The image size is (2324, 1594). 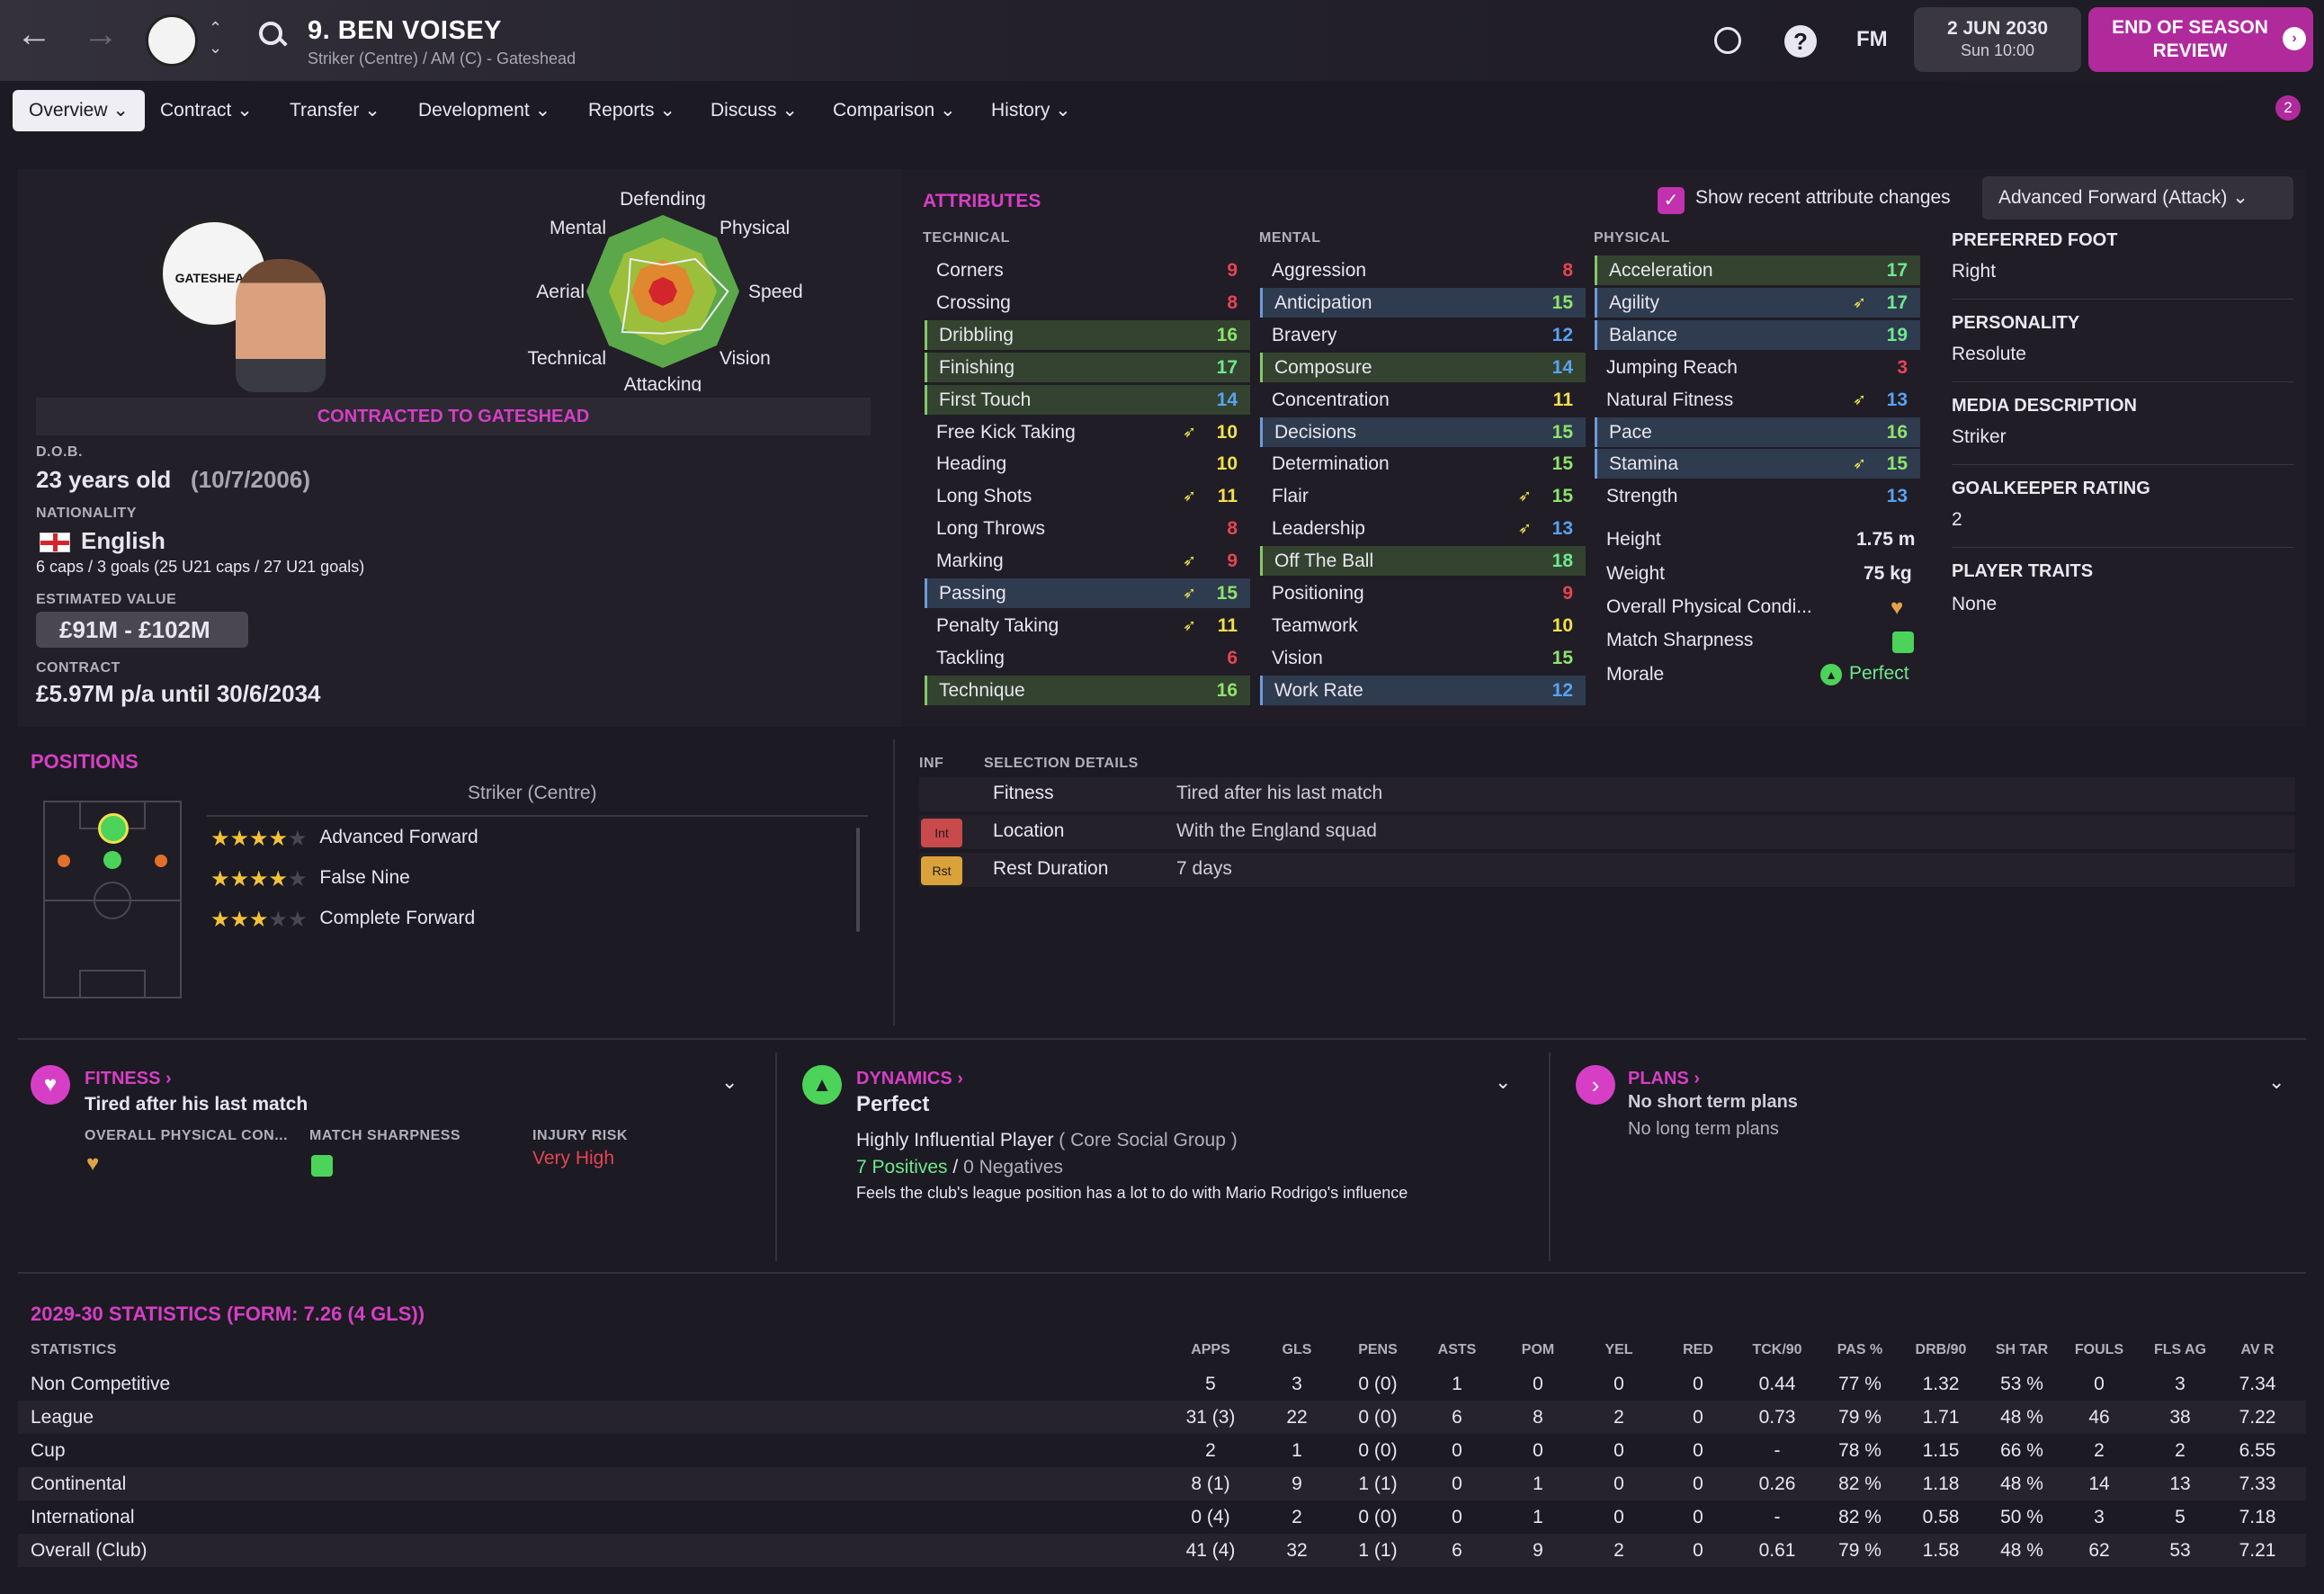 What do you see at coordinates (1087, 496) in the screenshot?
I see `attr-row-long-shots: Long Shots ➶ 11` at bounding box center [1087, 496].